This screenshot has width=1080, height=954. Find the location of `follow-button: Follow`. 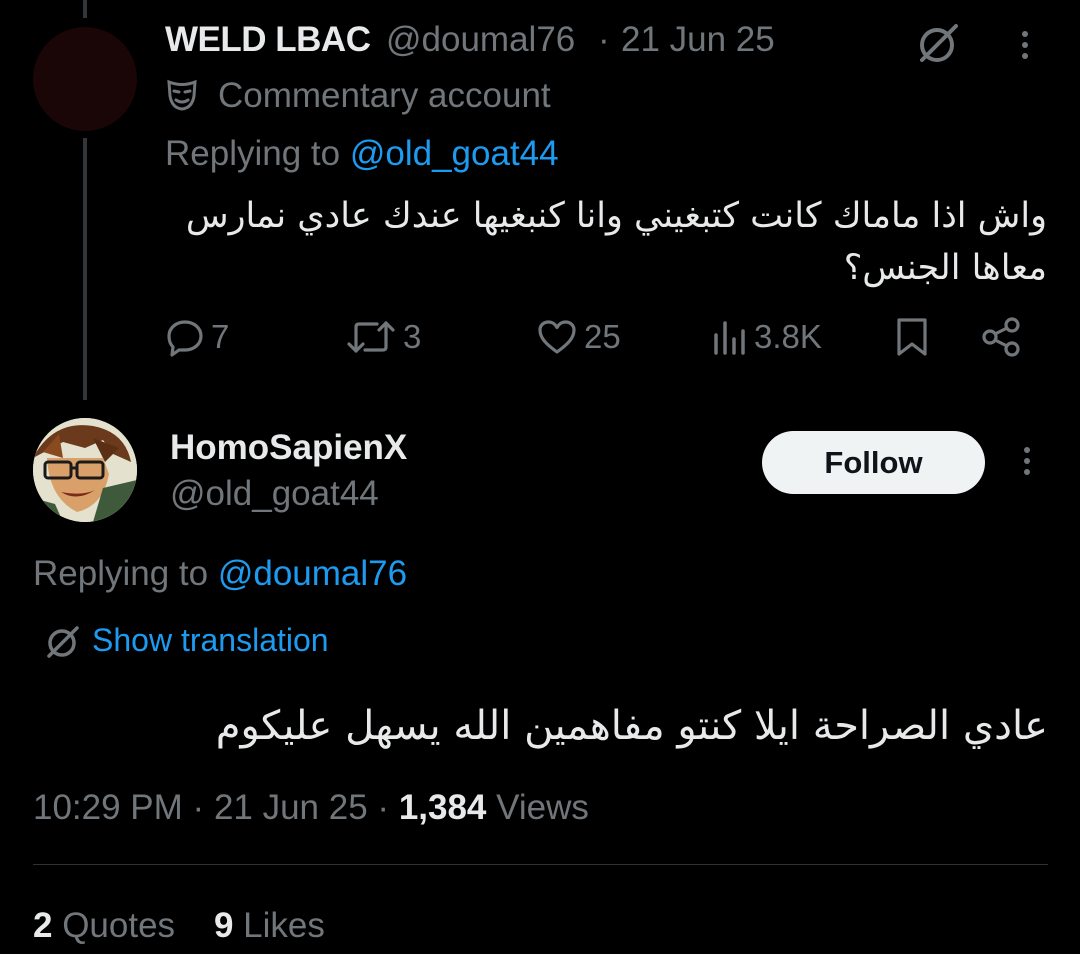

follow-button: Follow is located at coordinates (873, 462).